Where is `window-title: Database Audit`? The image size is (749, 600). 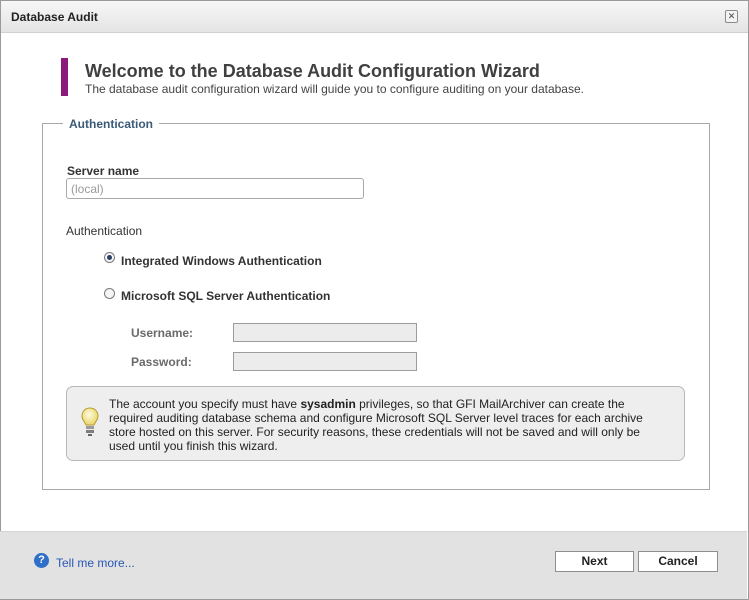
window-title: Database Audit is located at coordinates (54, 17).